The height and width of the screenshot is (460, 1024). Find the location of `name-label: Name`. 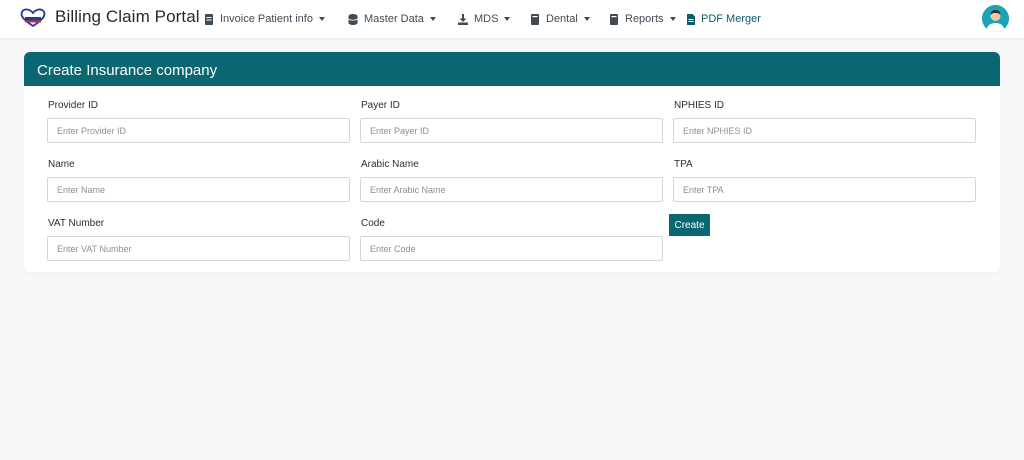

name-label: Name is located at coordinates (61, 164).